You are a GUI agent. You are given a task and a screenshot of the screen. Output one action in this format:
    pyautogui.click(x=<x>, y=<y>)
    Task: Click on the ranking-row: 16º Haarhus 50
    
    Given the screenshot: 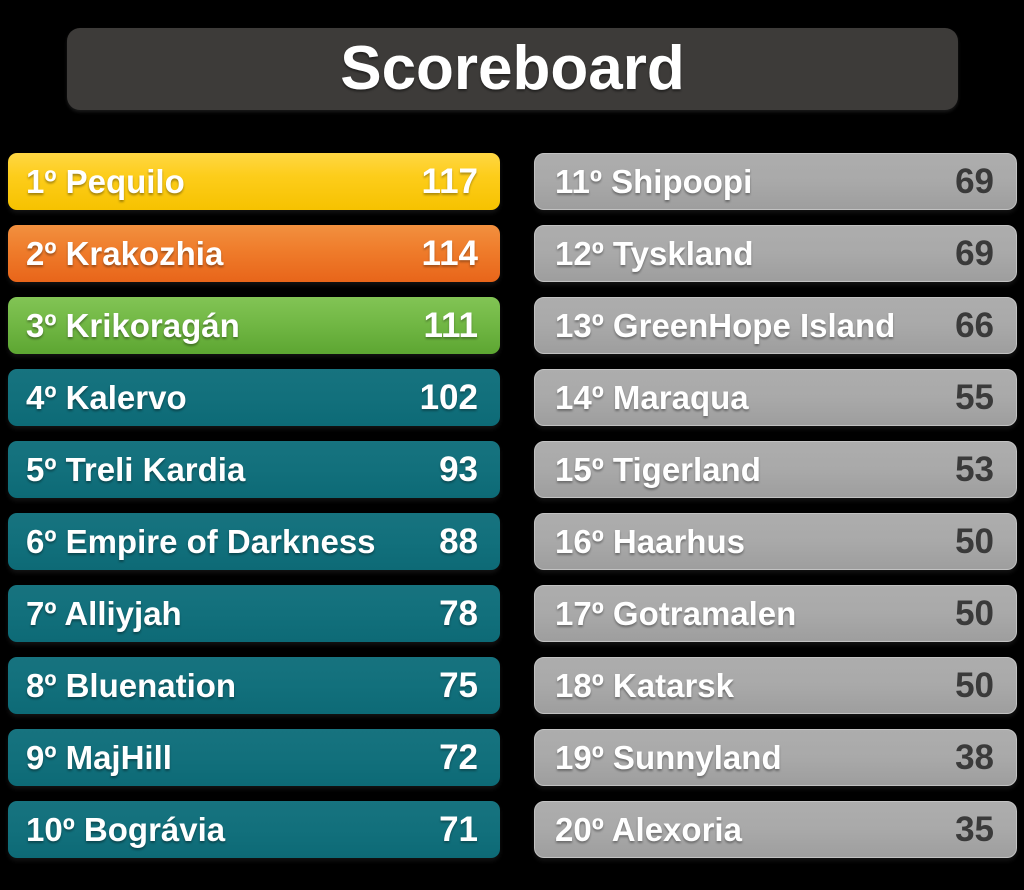 What is the action you would take?
    pyautogui.click(x=775, y=541)
    